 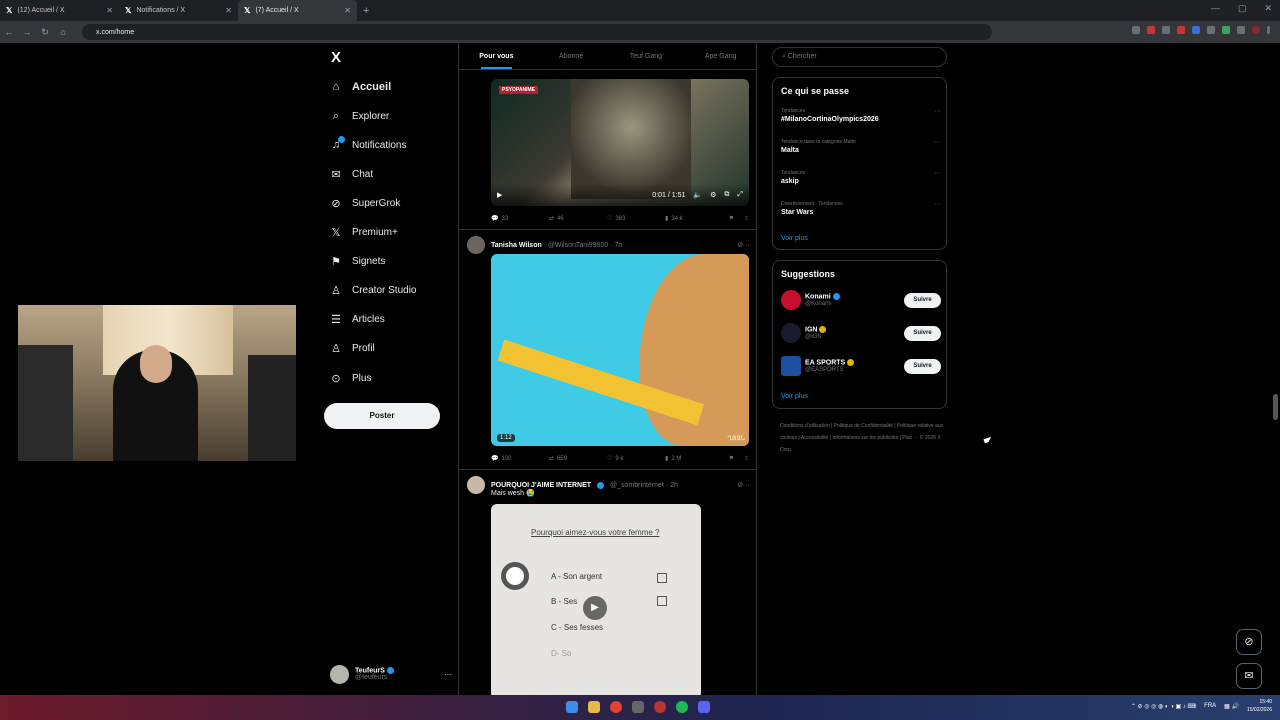 What do you see at coordinates (794, 396) in the screenshot?
I see `suggestions-show-more: Voir plus` at bounding box center [794, 396].